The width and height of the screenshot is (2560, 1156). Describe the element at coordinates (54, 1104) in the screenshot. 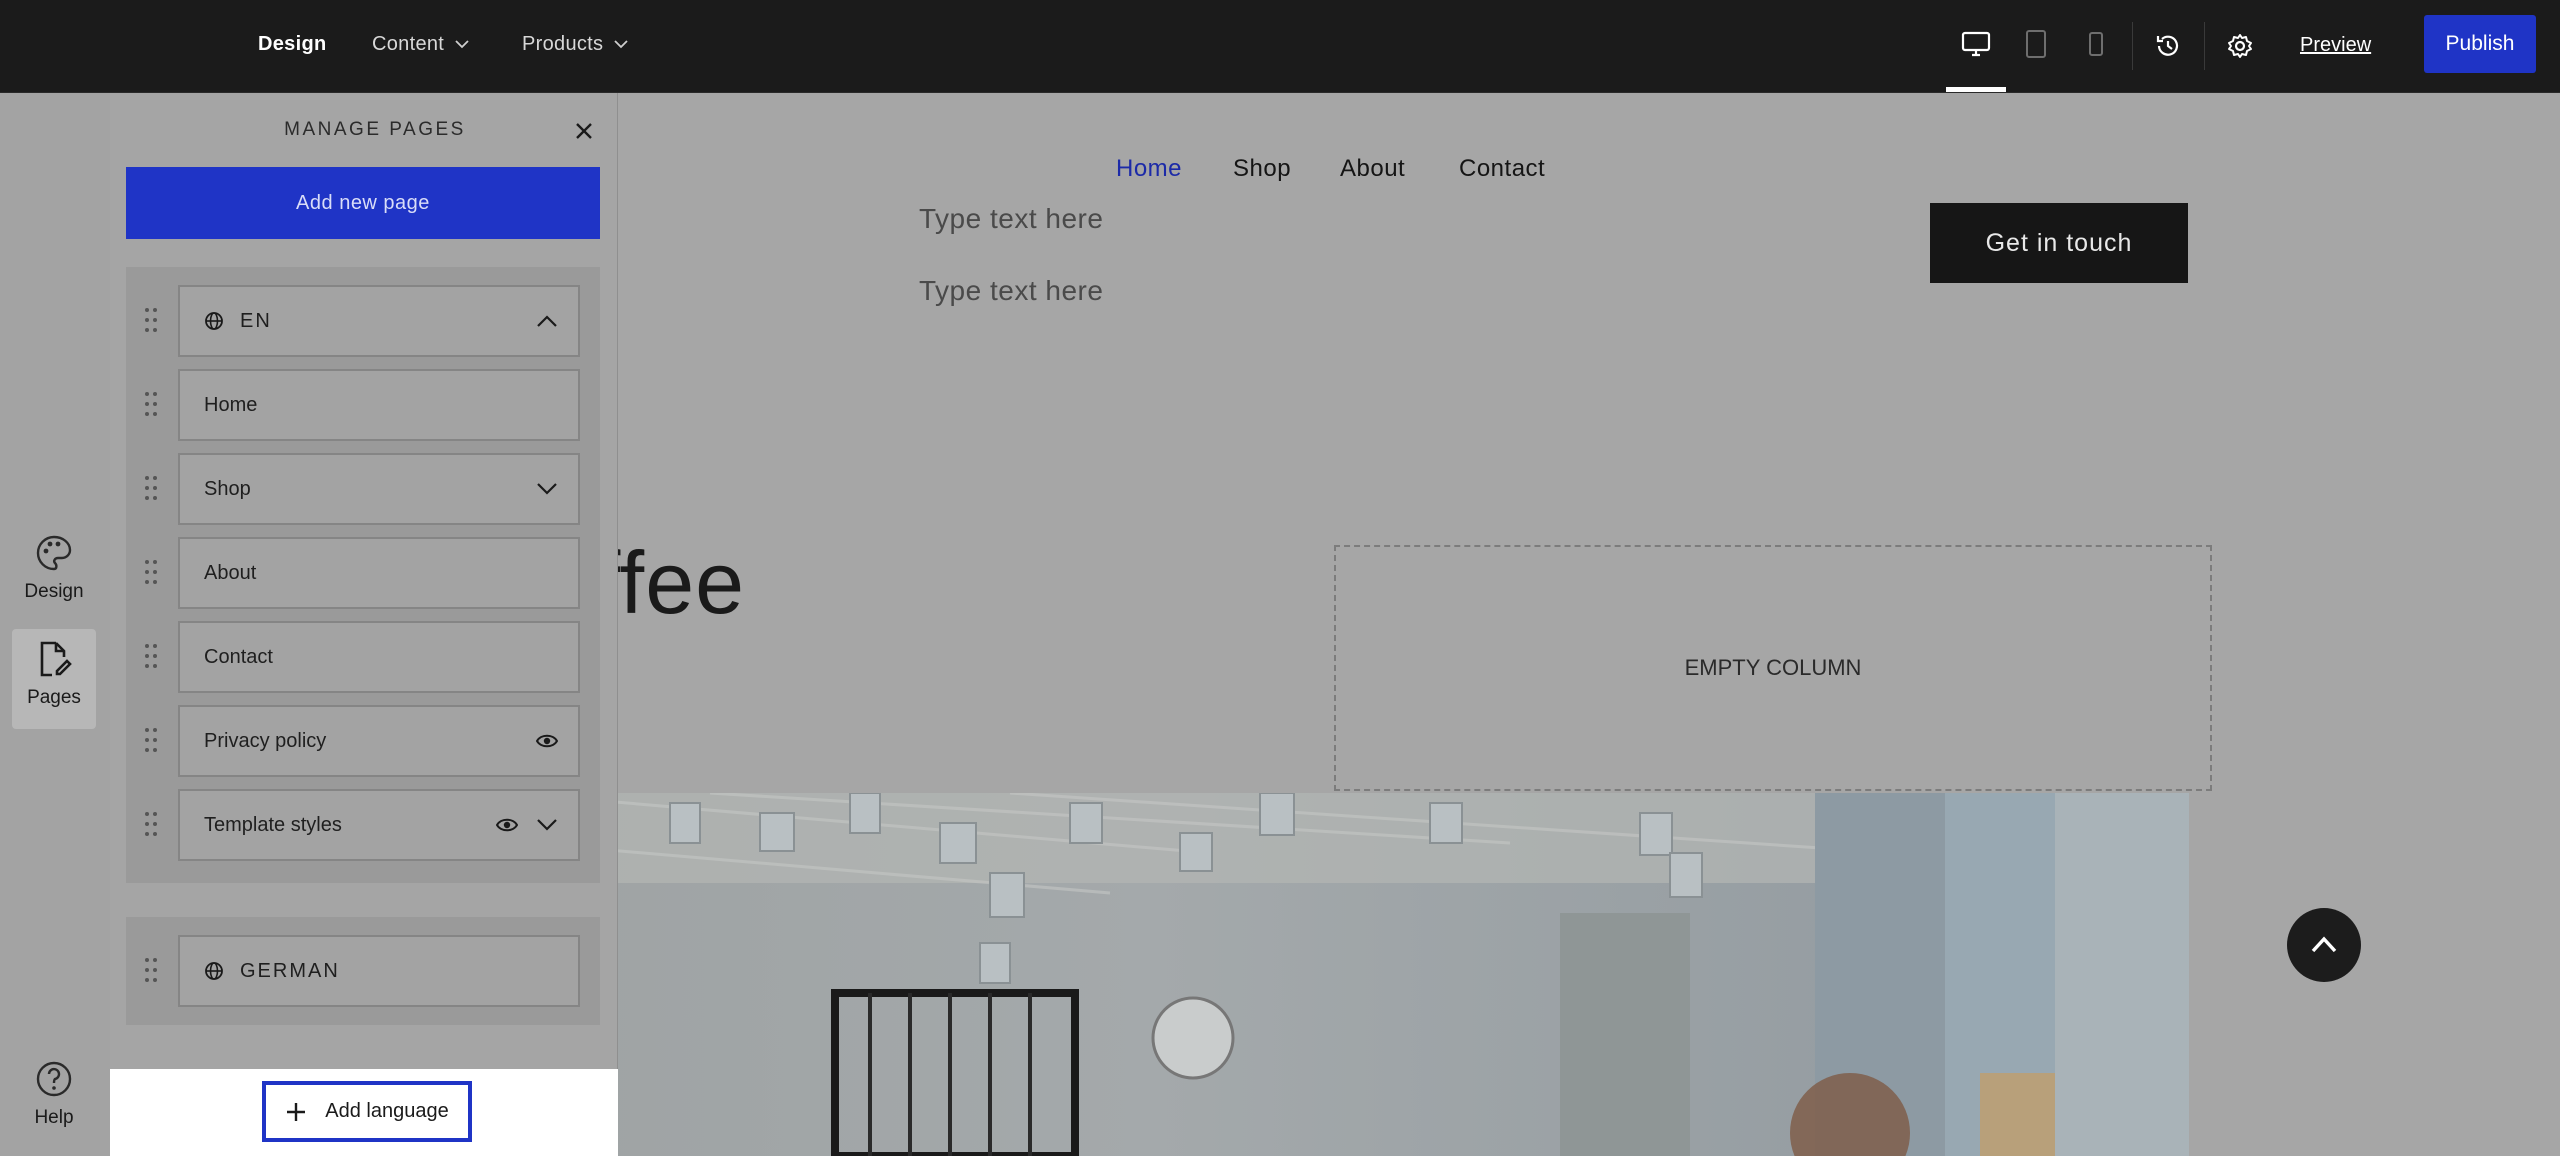

I see `rail-help-button: Help` at that location.